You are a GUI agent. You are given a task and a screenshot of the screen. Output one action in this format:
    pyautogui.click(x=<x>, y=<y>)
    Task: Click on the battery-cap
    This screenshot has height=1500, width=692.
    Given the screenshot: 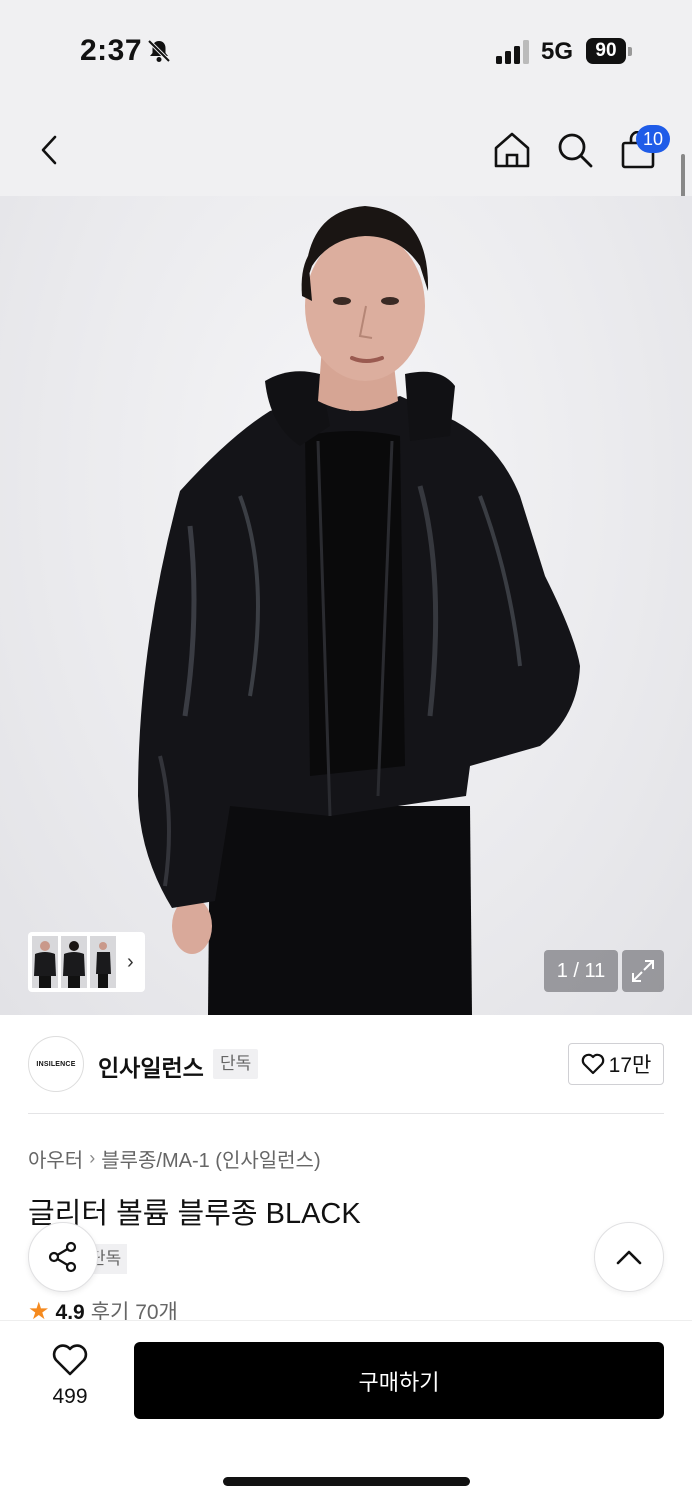 What is the action you would take?
    pyautogui.click(x=630, y=51)
    